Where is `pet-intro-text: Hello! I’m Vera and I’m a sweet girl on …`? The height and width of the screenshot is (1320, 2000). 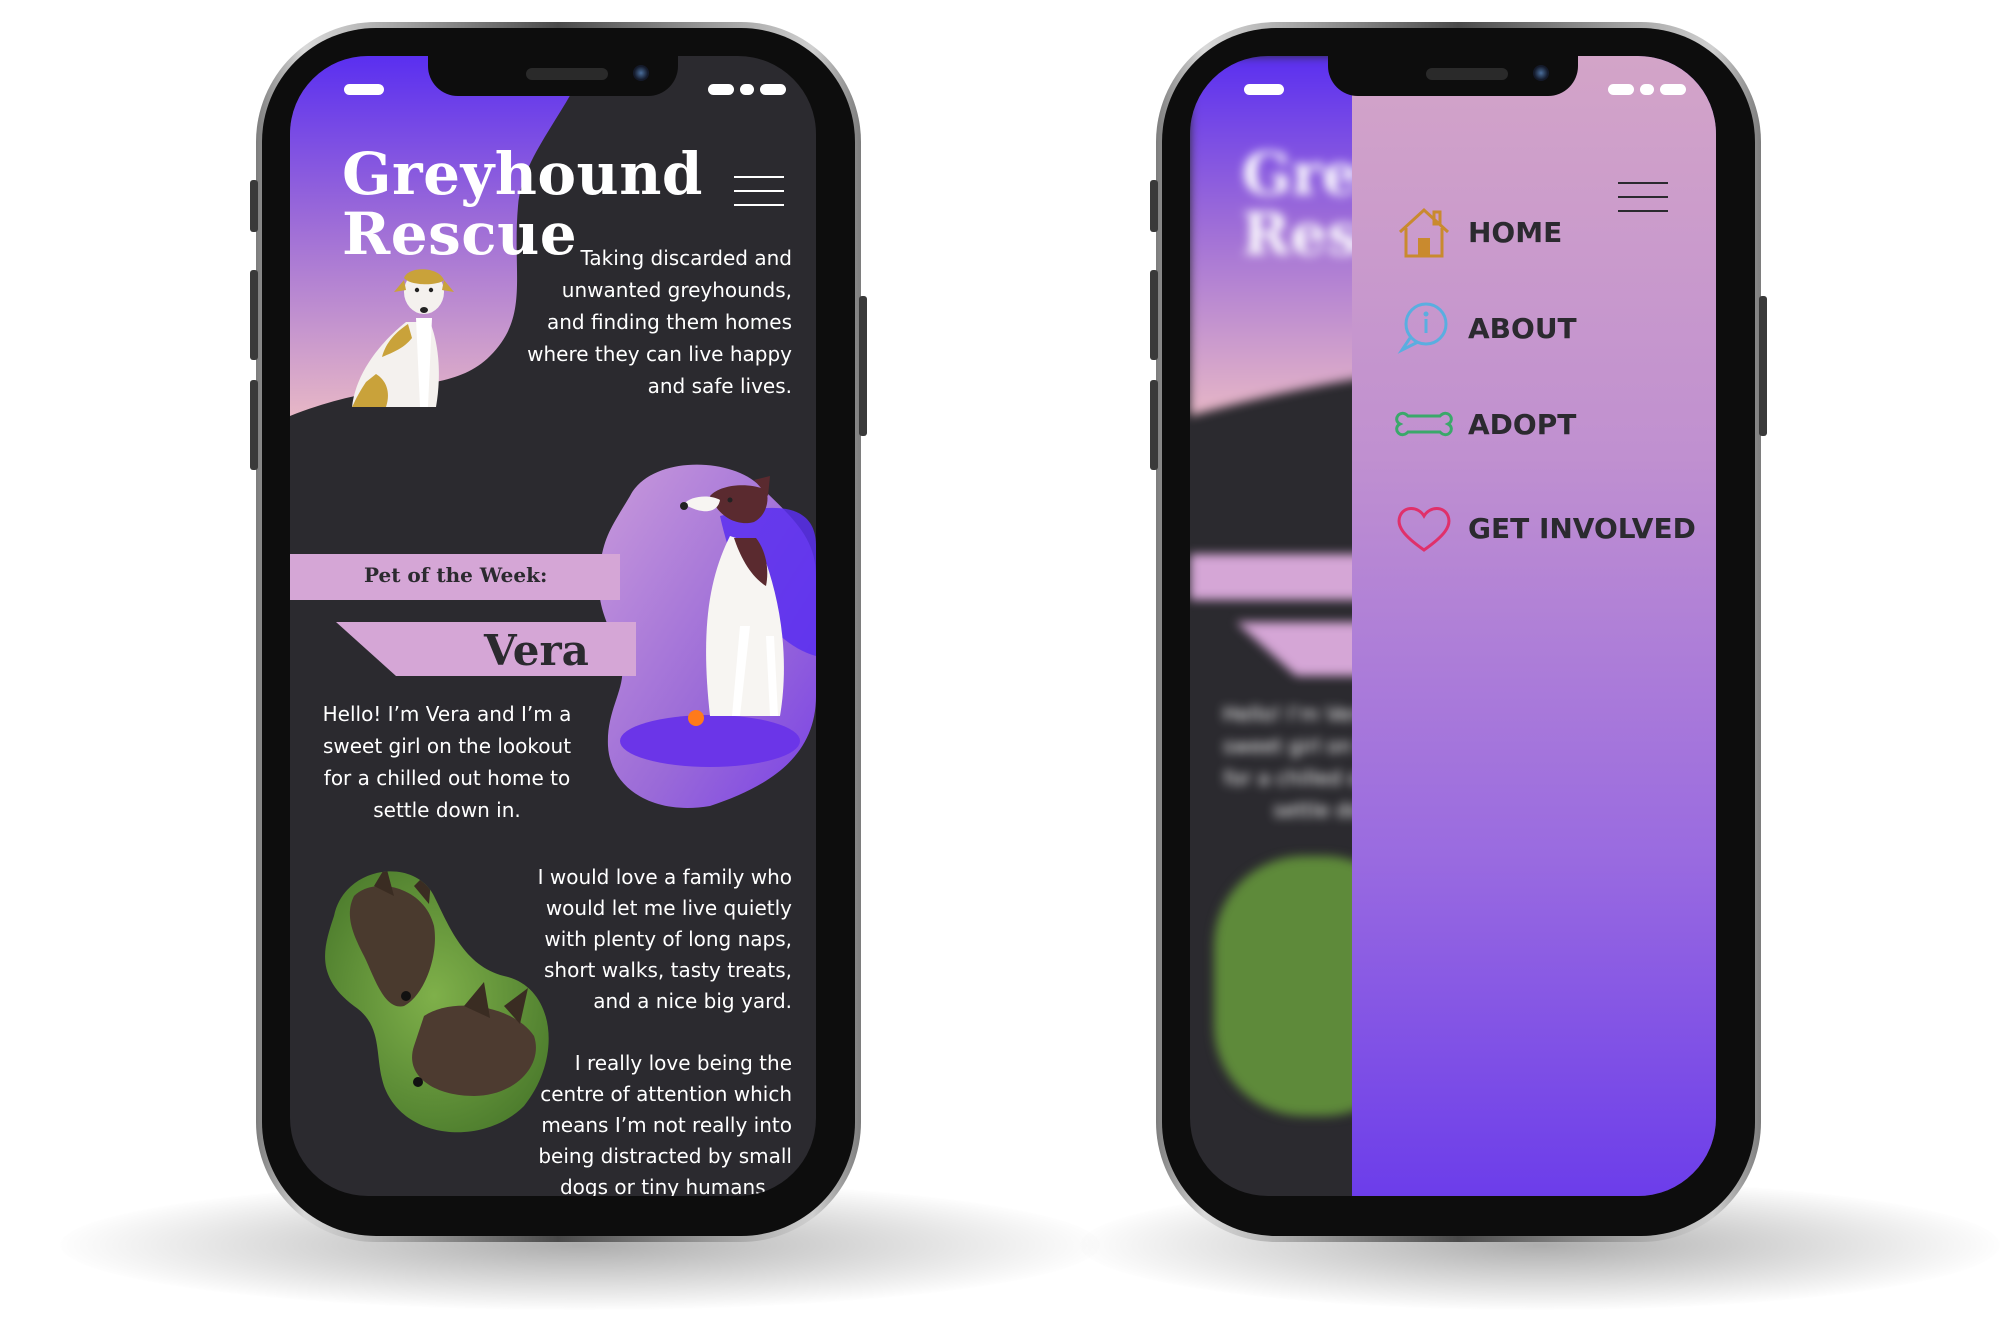
pet-intro-text: Hello! I’m Vera and I’m a sweet girl on … is located at coordinates (447, 762).